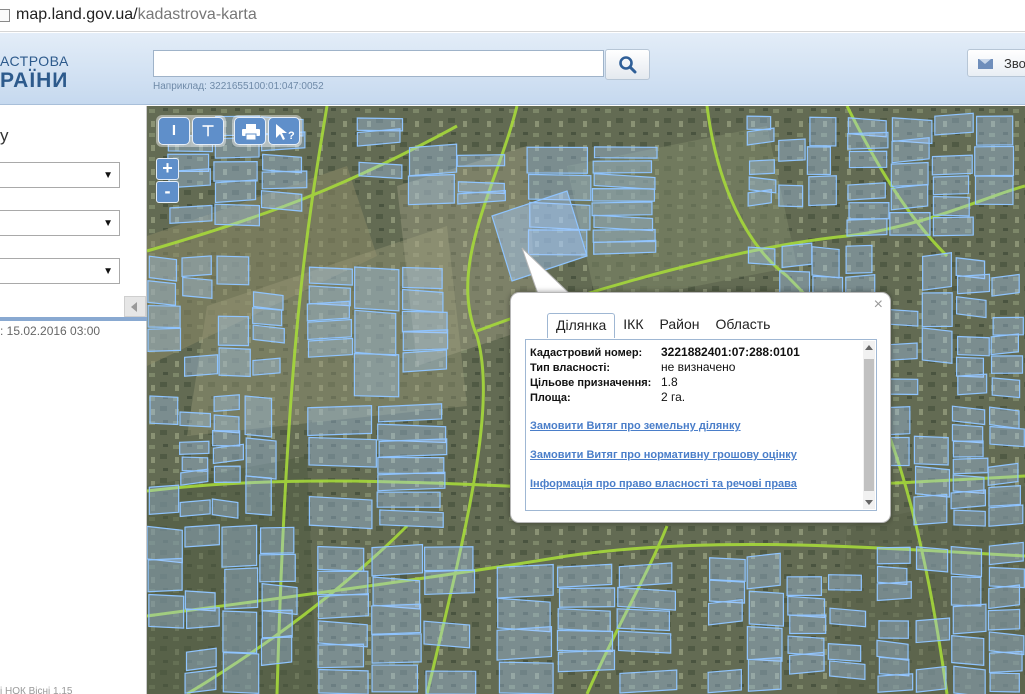 This screenshot has width=1025, height=694. Describe the element at coordinates (60, 223) in the screenshot. I see `district-select: ▼` at that location.